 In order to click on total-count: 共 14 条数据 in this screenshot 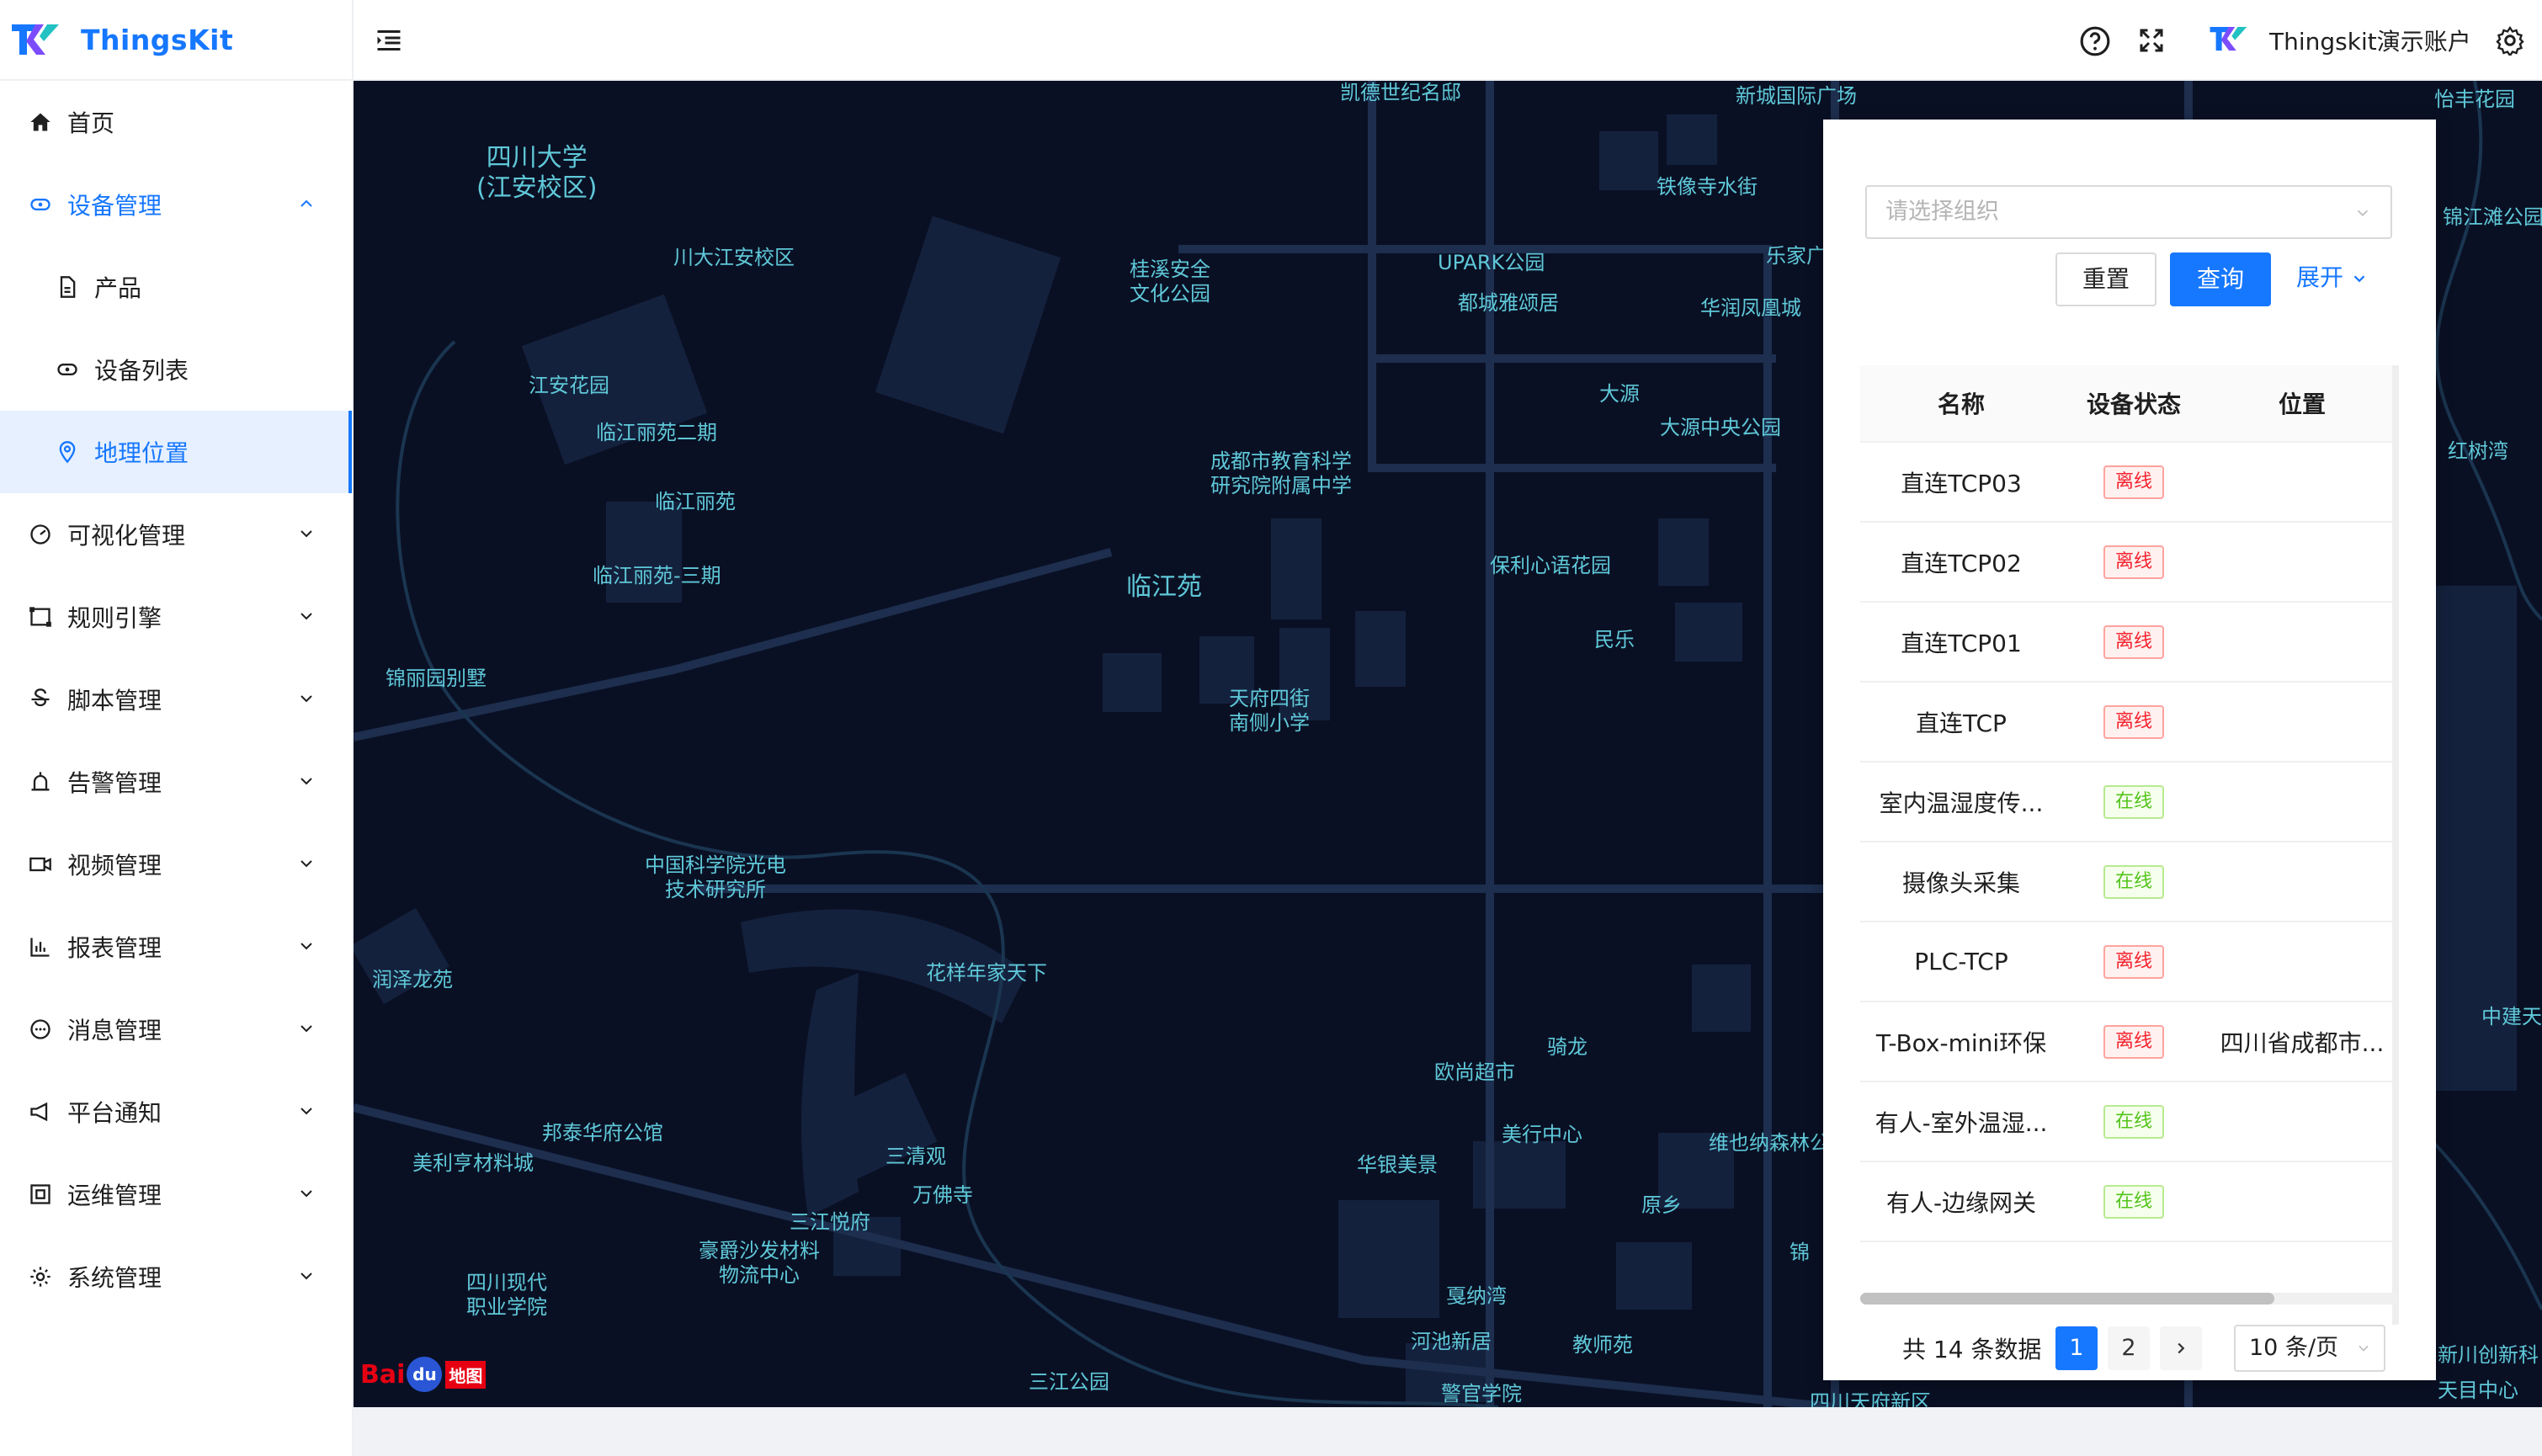, I will do `click(1972, 1349)`.